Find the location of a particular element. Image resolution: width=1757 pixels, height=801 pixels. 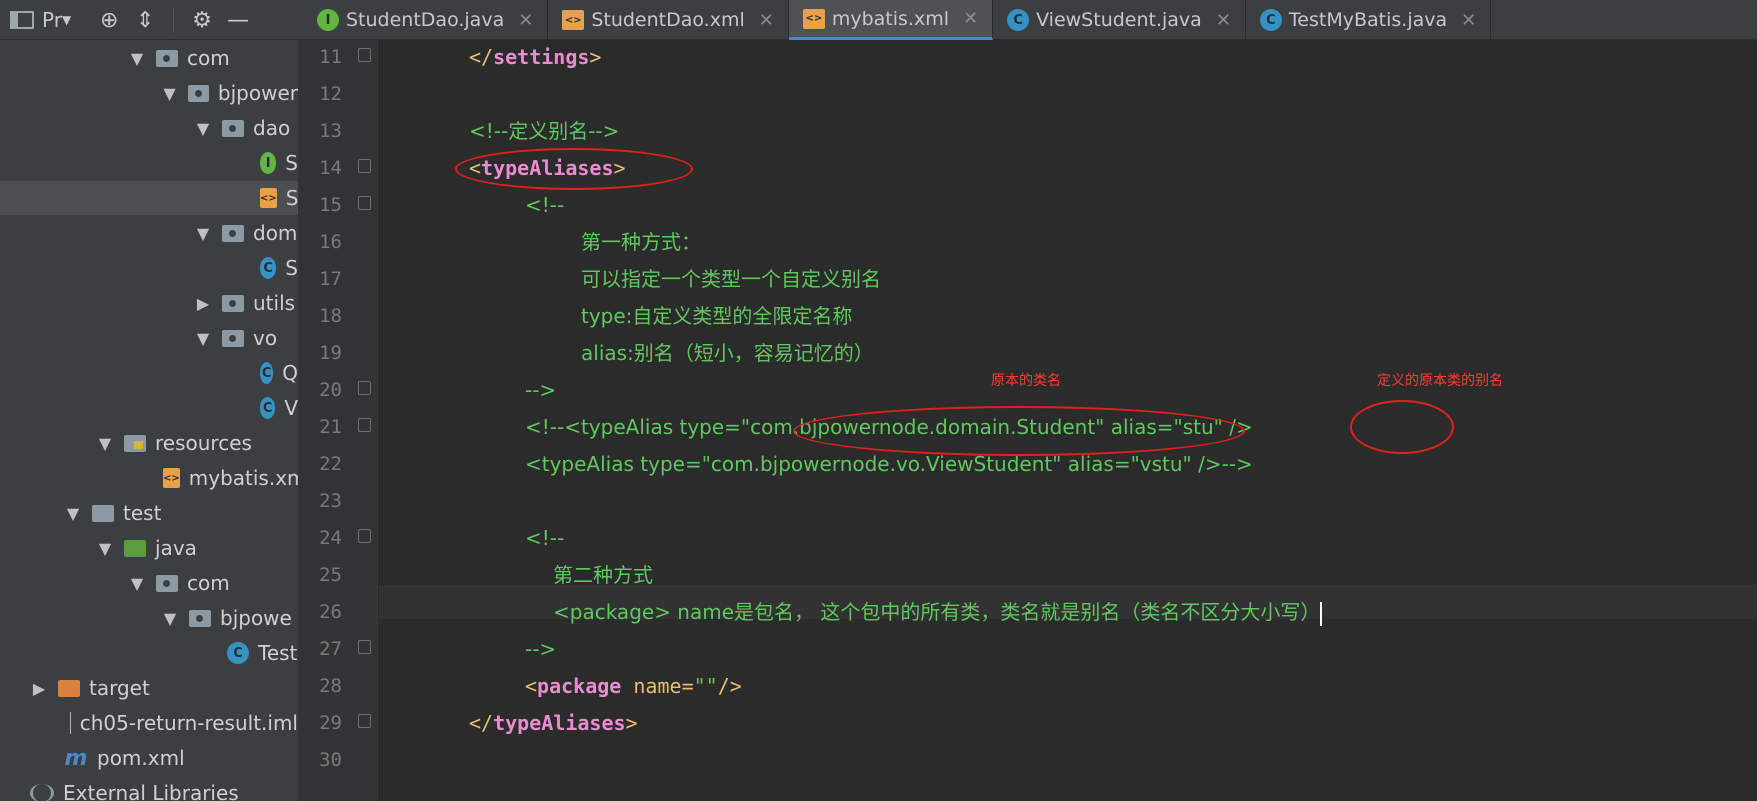

toolbar-divider is located at coordinates (174, 20).